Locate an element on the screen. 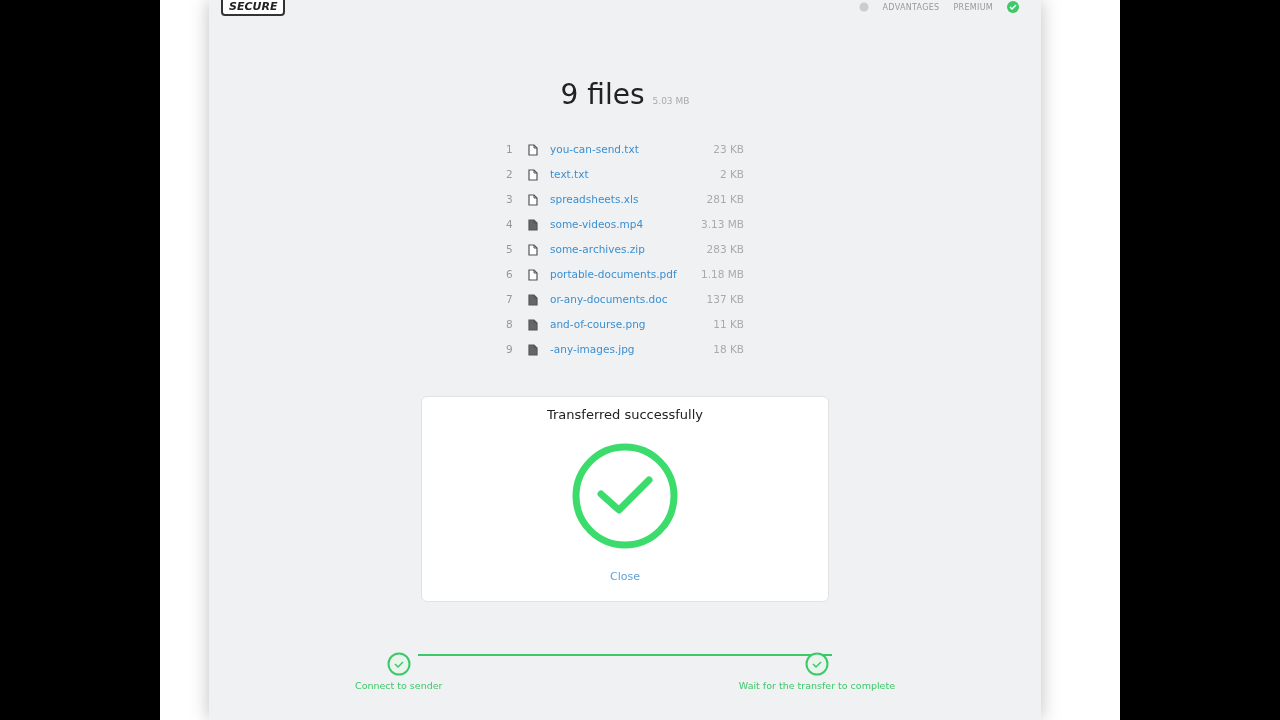 This screenshot has width=1280, height=720. row-number: 8 is located at coordinates (510, 324).